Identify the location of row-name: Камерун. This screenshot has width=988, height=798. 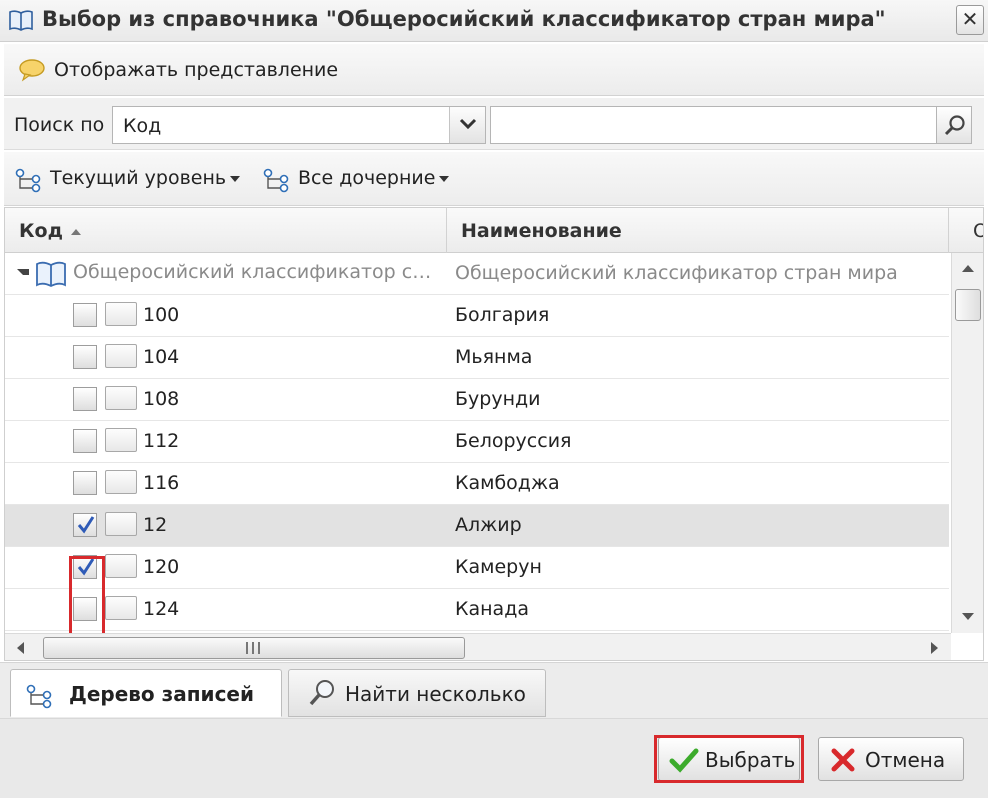
(498, 567).